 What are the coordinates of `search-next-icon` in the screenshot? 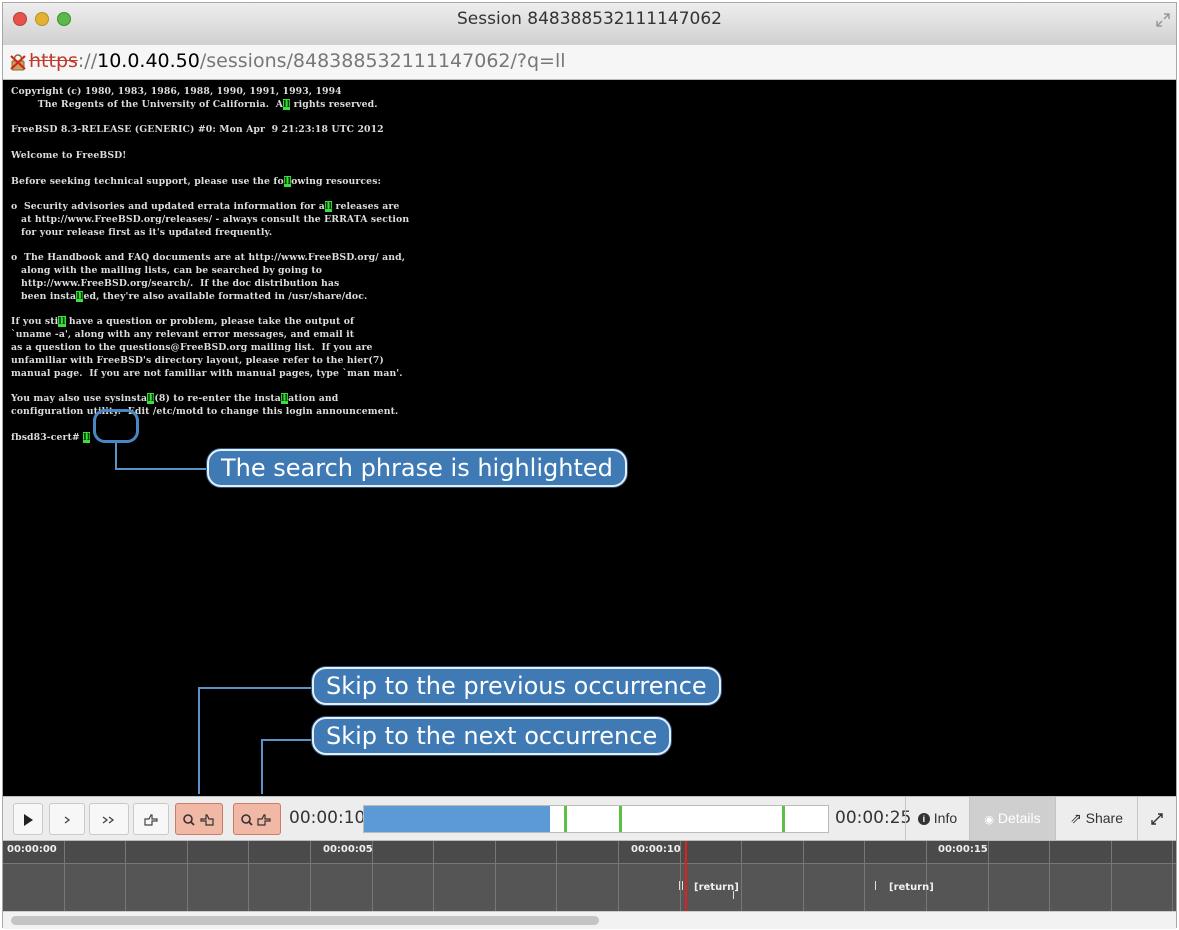 It's located at (256, 820).